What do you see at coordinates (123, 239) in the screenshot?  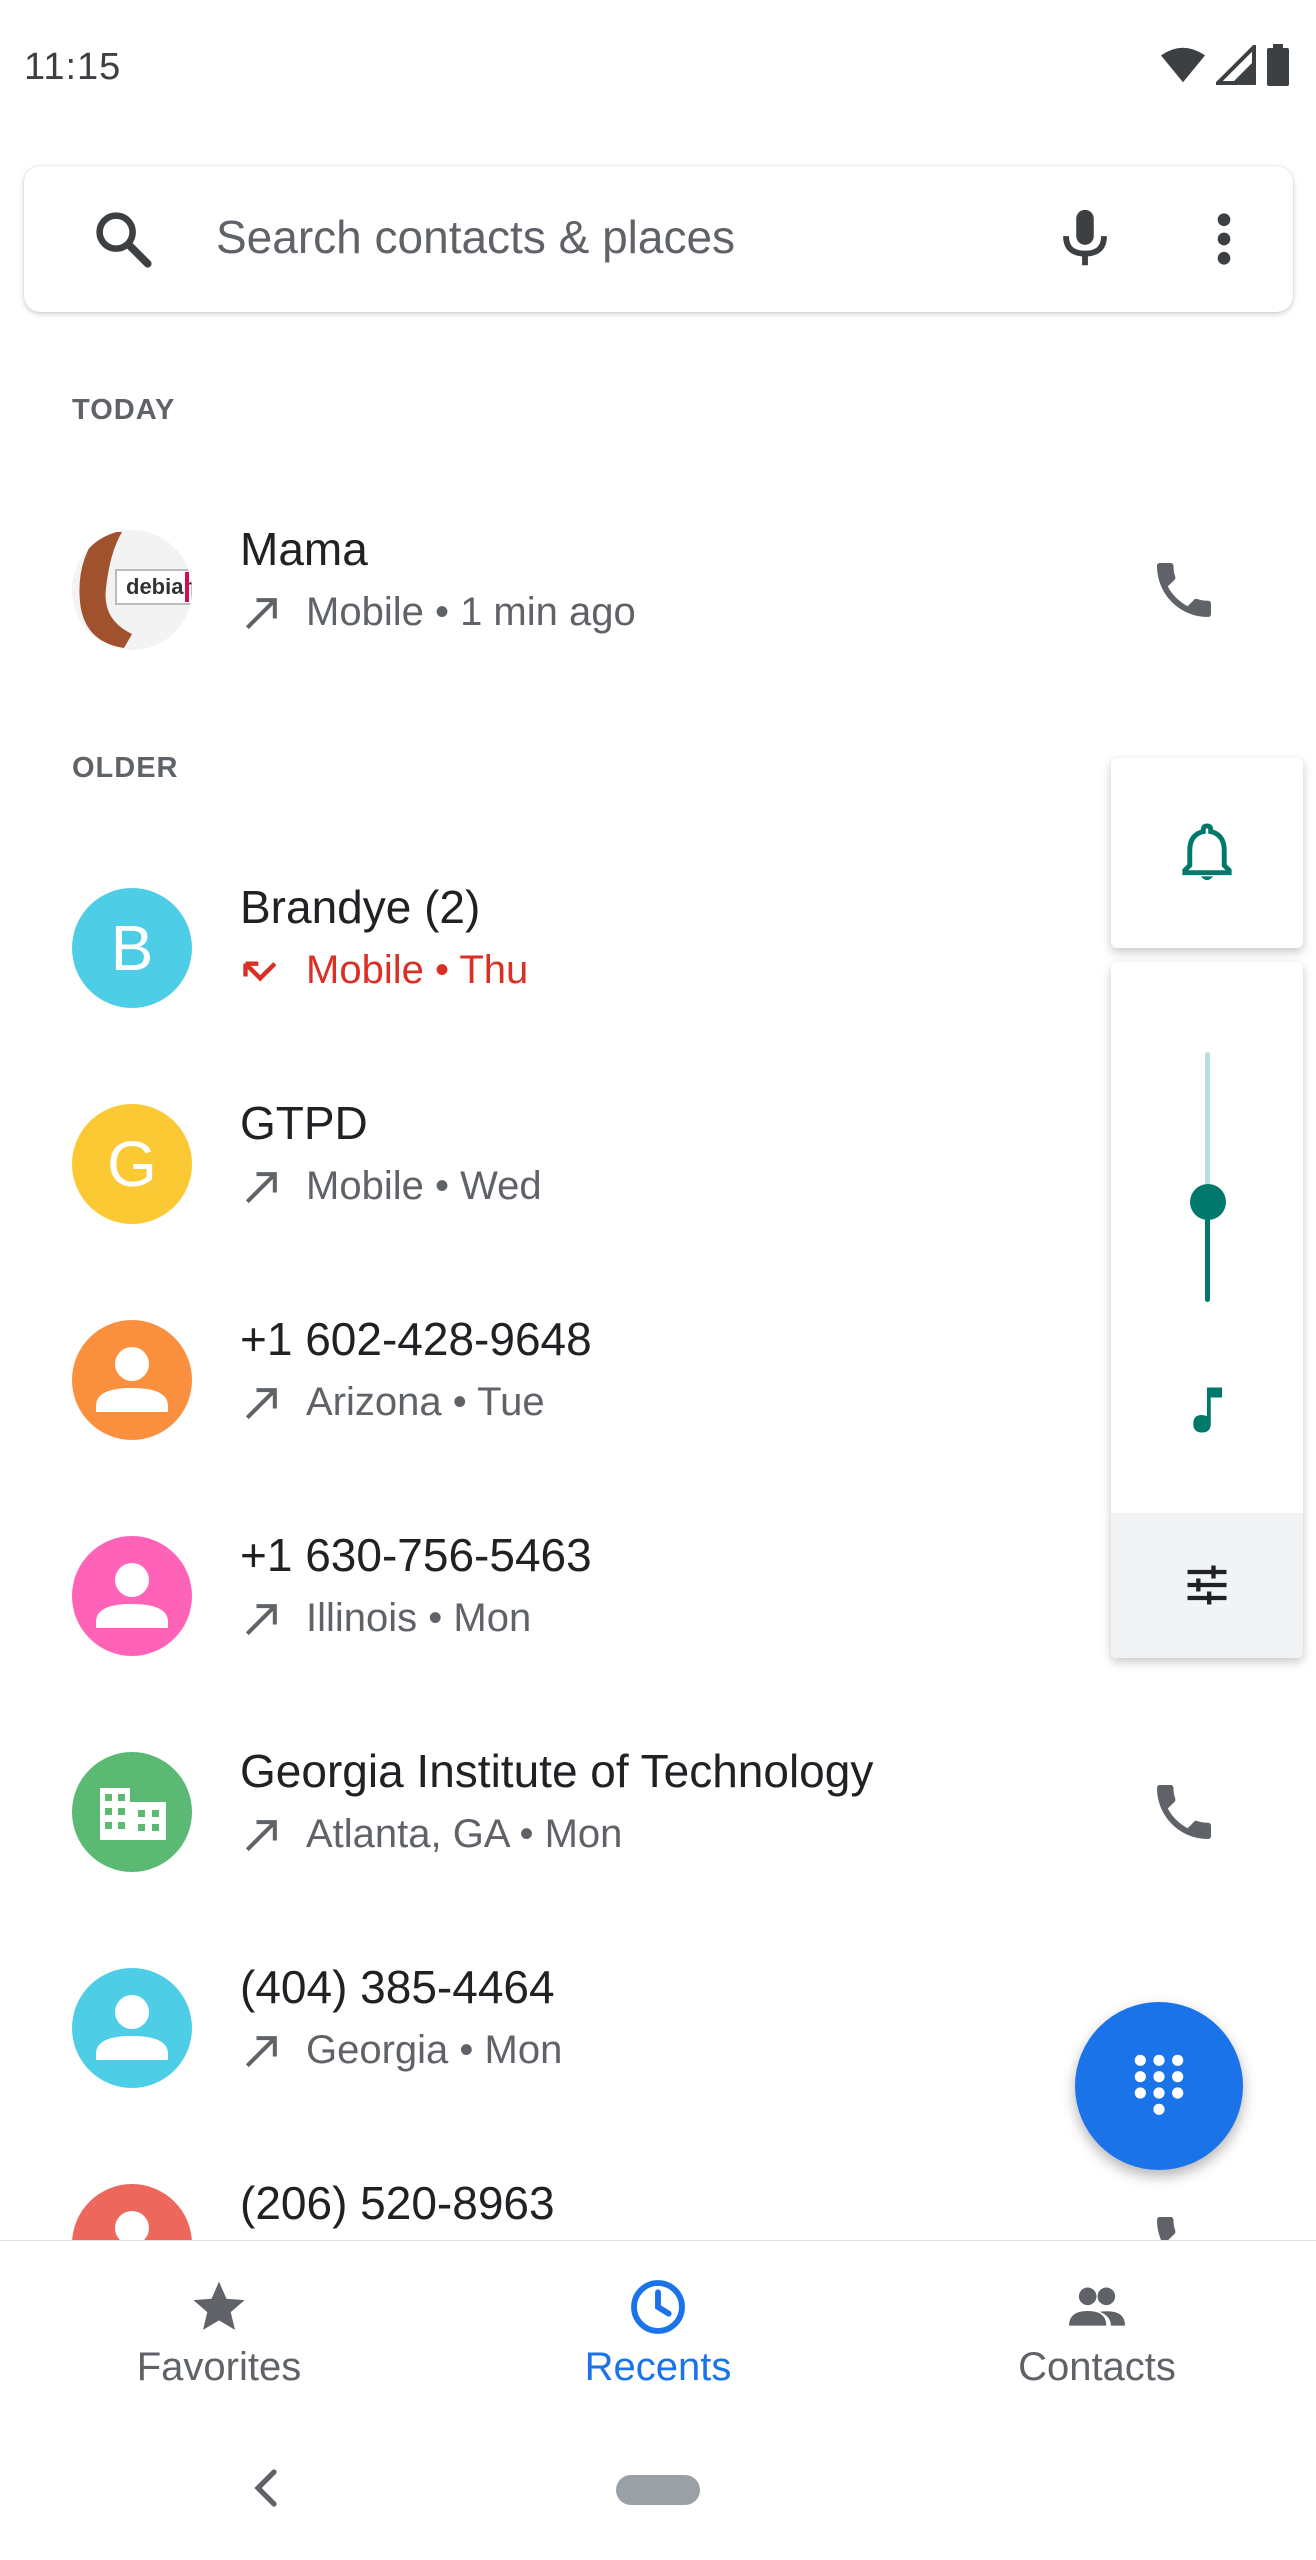 I see `search-icon` at bounding box center [123, 239].